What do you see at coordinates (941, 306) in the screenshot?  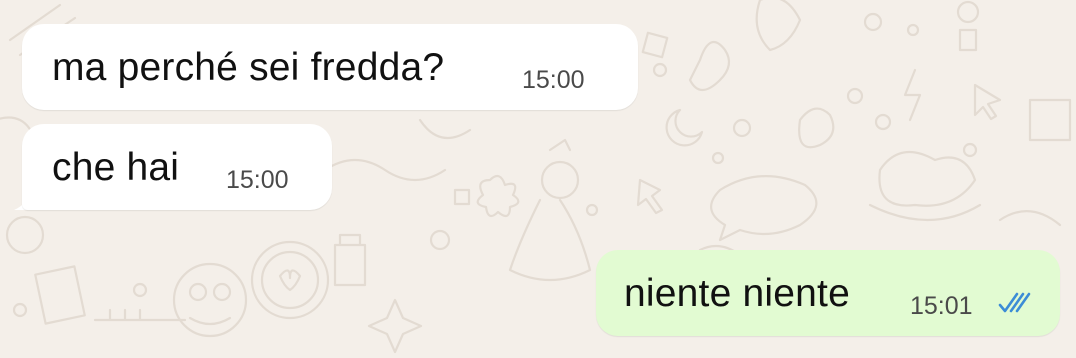 I see `message-timestamp: 15:01` at bounding box center [941, 306].